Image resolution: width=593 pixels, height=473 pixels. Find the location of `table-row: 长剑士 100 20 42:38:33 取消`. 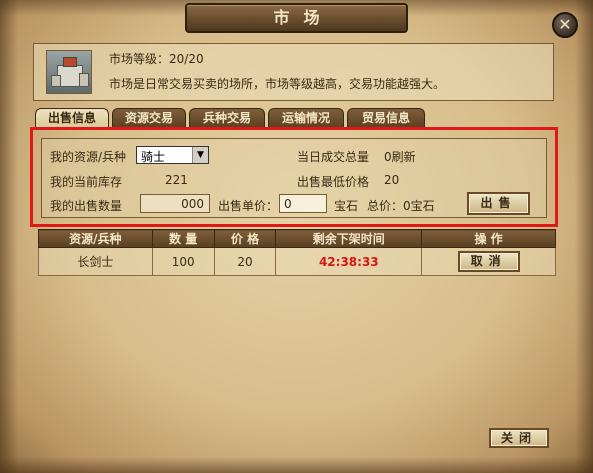

table-row: 长剑士 100 20 42:38:33 取消 is located at coordinates (297, 261).